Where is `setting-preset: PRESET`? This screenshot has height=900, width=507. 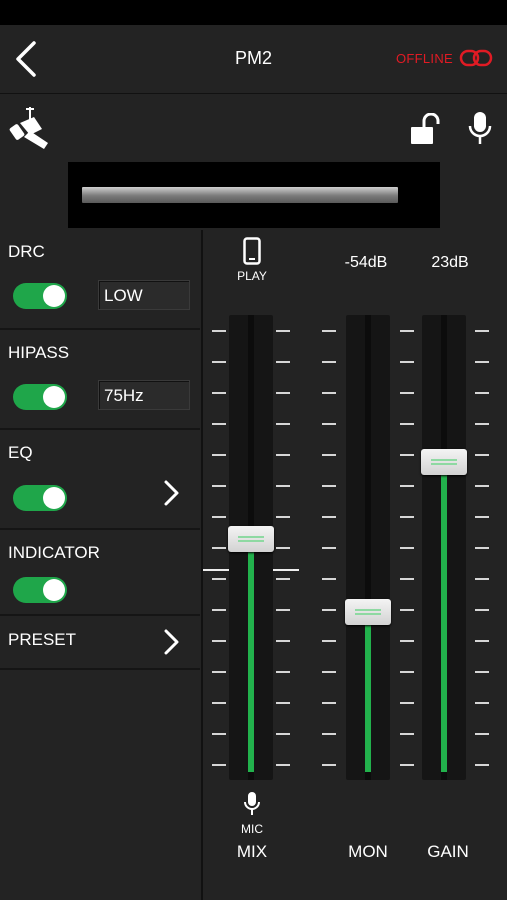
setting-preset: PRESET is located at coordinates (100, 643).